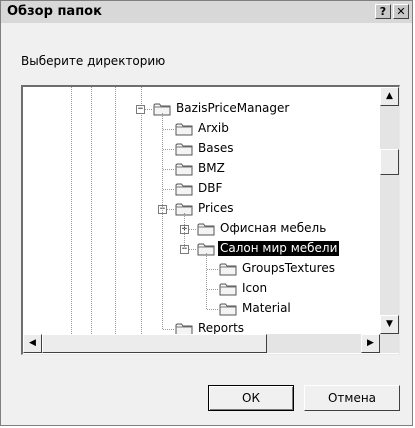 This screenshot has height=428, width=415. Describe the element at coordinates (213, 128) in the screenshot. I see `tree-item-label: Arxib` at that location.